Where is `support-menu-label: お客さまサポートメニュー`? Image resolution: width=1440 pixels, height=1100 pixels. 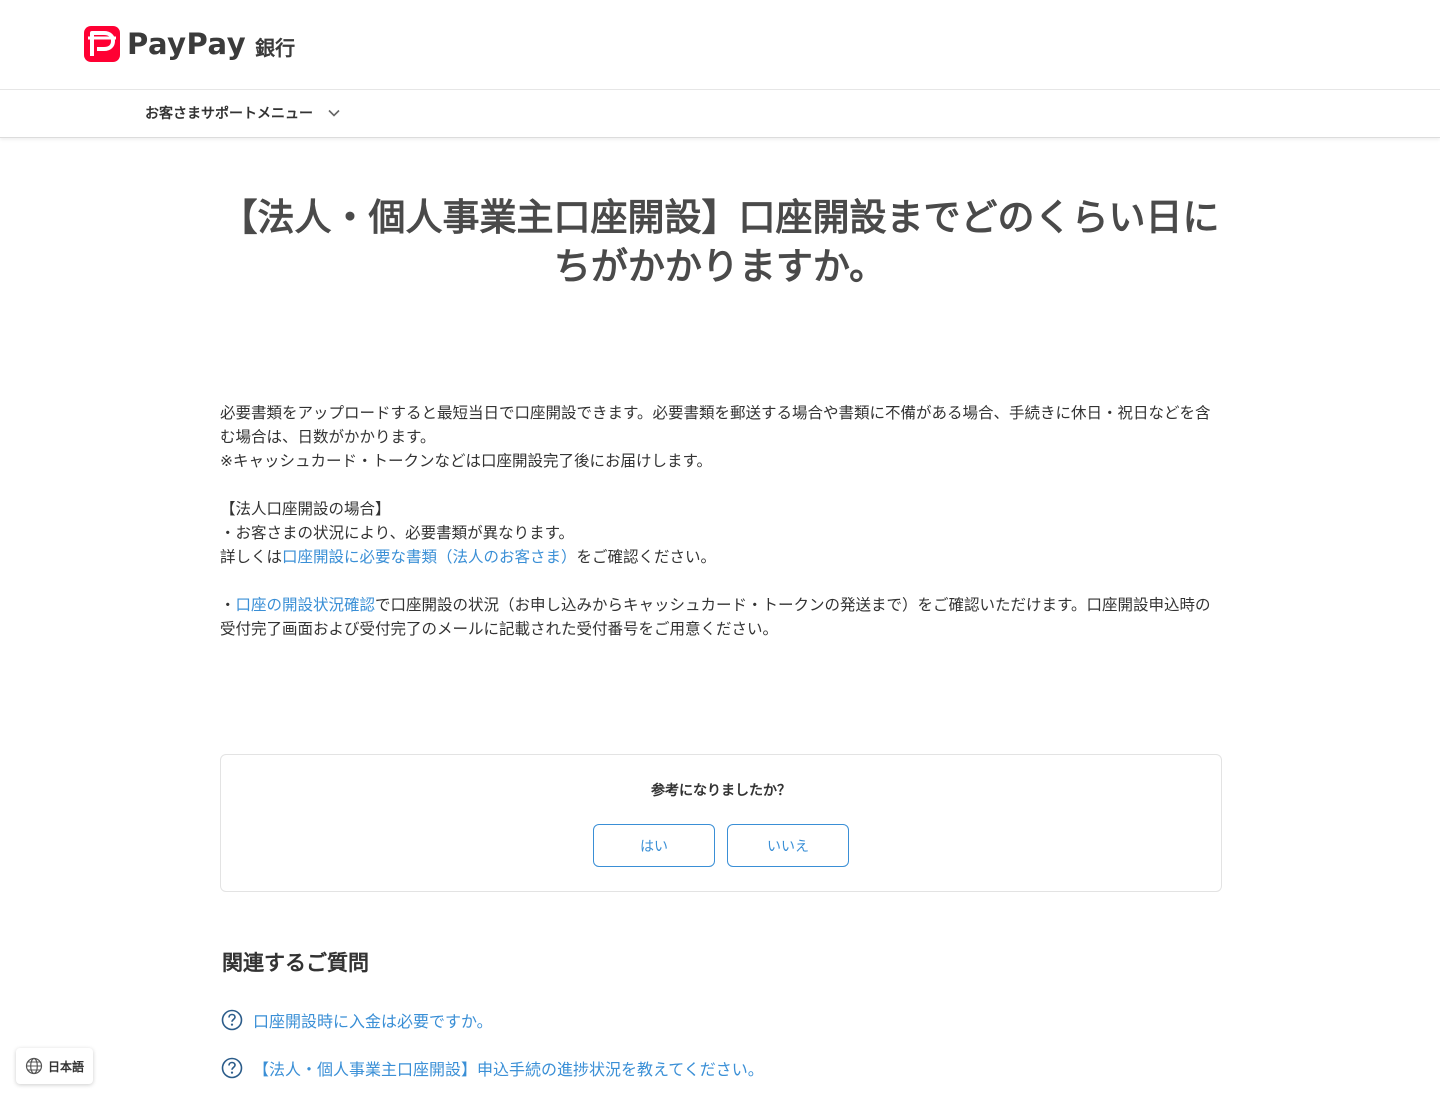 support-menu-label: お客さまサポートメニュー is located at coordinates (229, 114).